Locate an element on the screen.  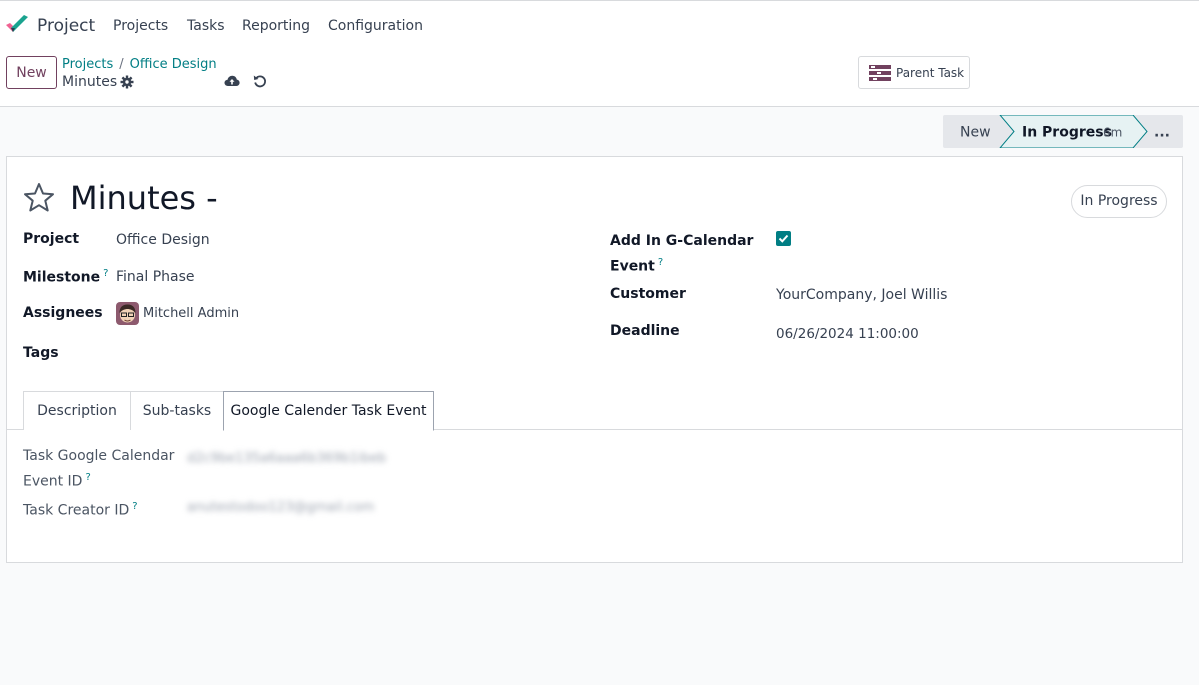
customer-field: YourCompany, Joel Willis is located at coordinates (861, 295).